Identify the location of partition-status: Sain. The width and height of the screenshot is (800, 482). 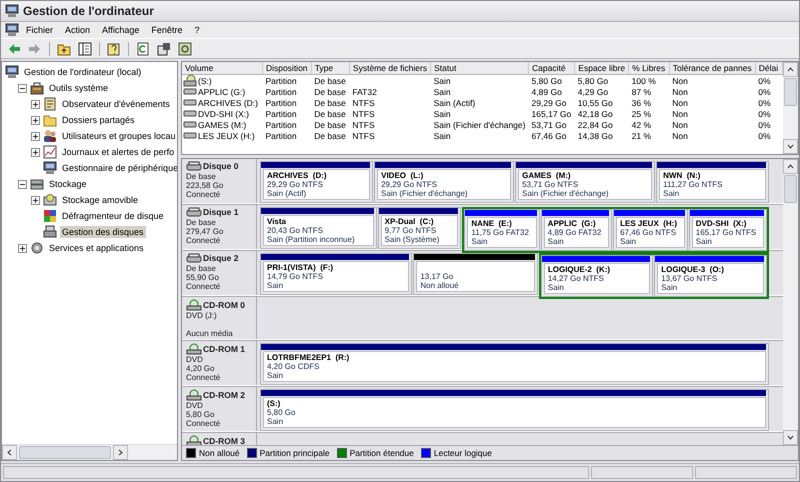
(479, 241).